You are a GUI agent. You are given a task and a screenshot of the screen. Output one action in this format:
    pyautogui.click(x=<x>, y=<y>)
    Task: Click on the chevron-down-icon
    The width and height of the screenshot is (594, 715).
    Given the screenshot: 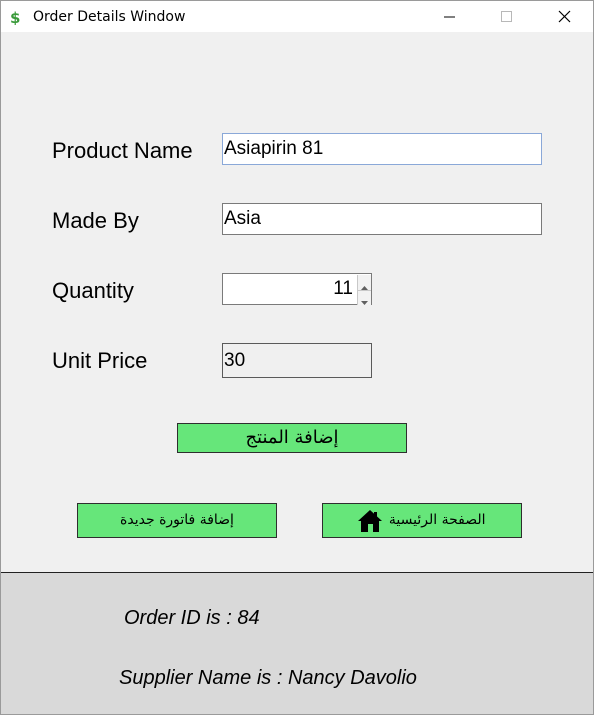 What is the action you would take?
    pyautogui.click(x=364, y=303)
    